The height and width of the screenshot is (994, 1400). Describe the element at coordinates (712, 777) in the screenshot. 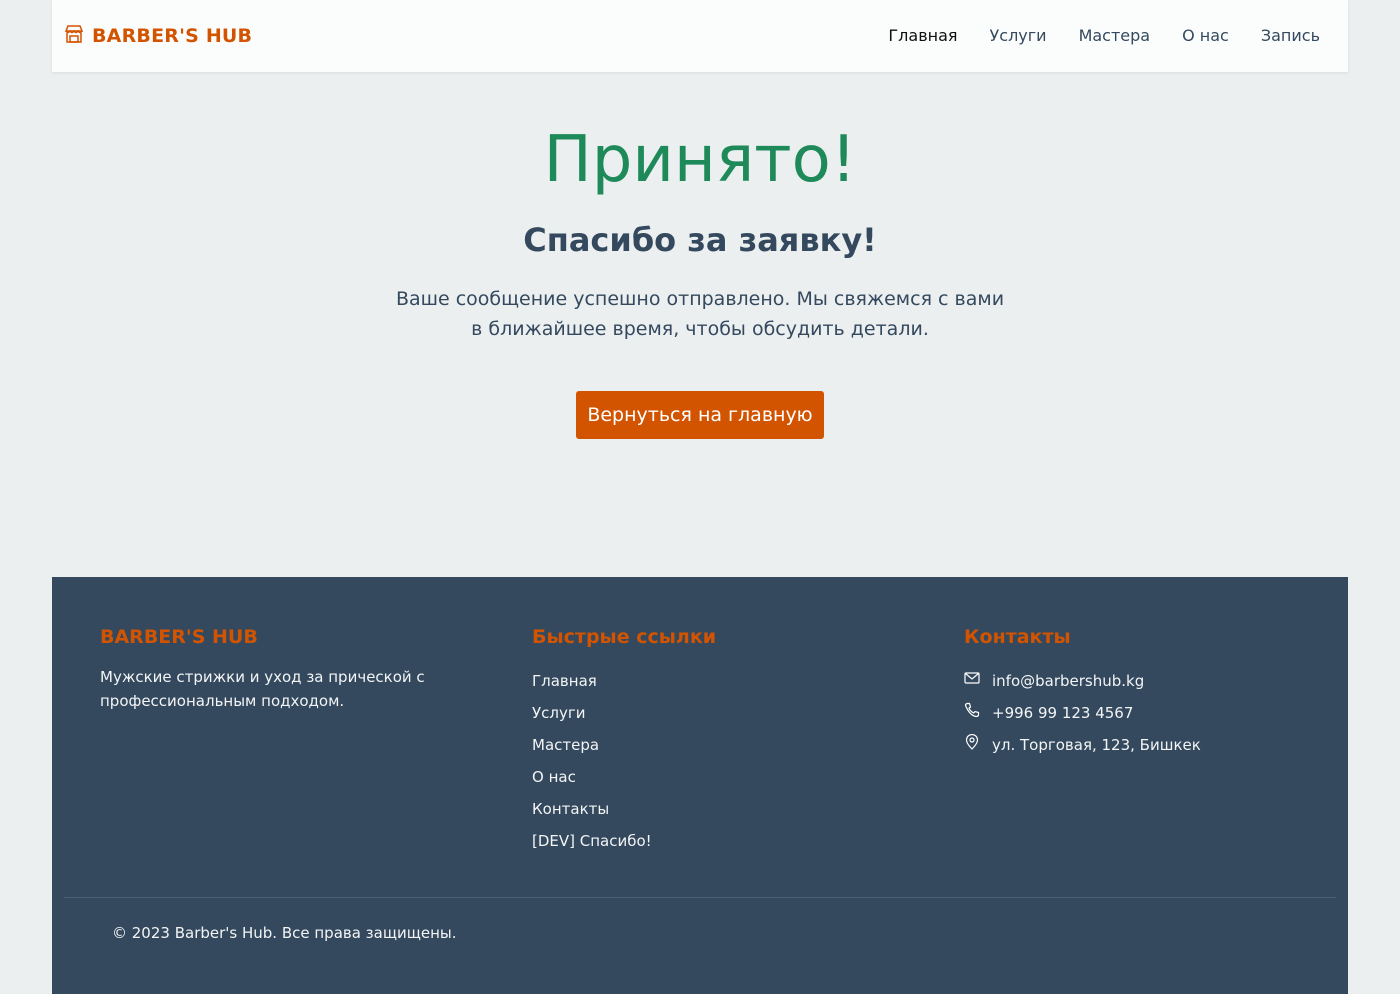

I see `footer-link-about: О нас` at that location.